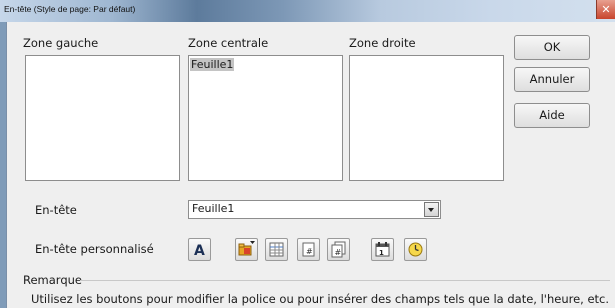 The width and height of the screenshot is (615, 308). What do you see at coordinates (212, 64) in the screenshot?
I see `zone-center-content: Feuille1` at bounding box center [212, 64].